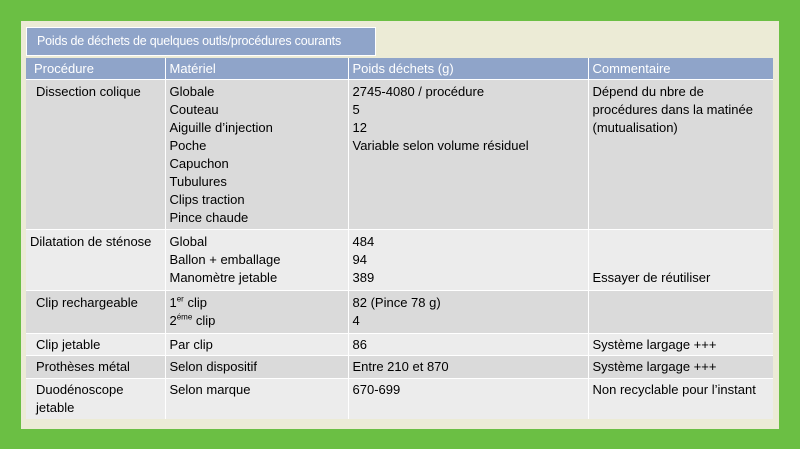 The height and width of the screenshot is (449, 800). Describe the element at coordinates (680, 69) in the screenshot. I see `header-commentaire: Commentaire` at that location.